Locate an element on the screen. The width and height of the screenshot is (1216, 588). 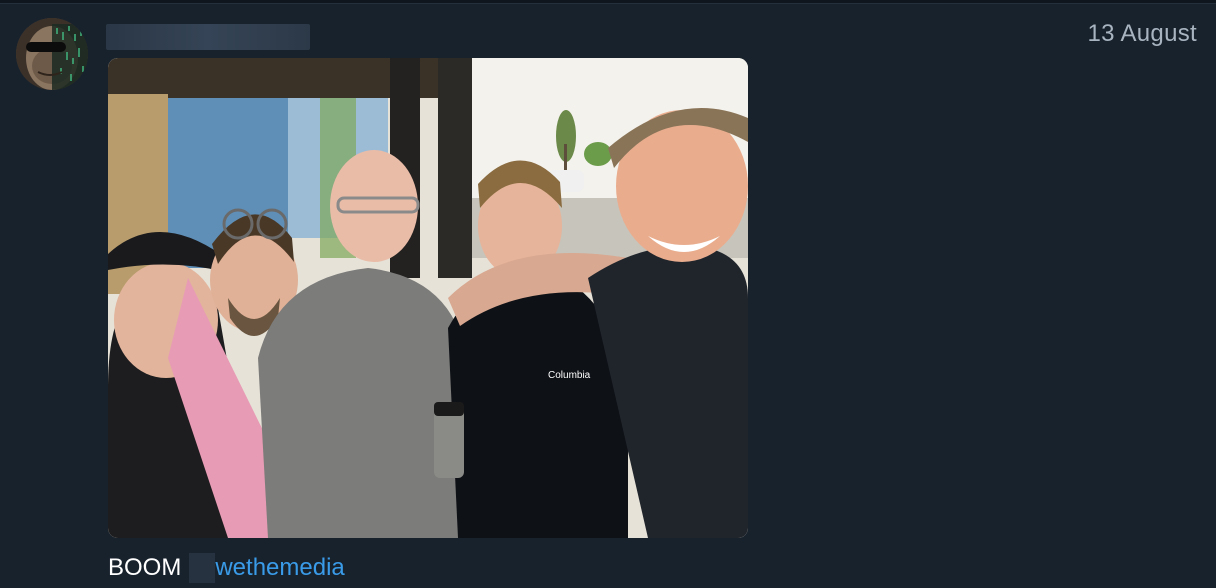
sender-avatar is located at coordinates (52, 54).